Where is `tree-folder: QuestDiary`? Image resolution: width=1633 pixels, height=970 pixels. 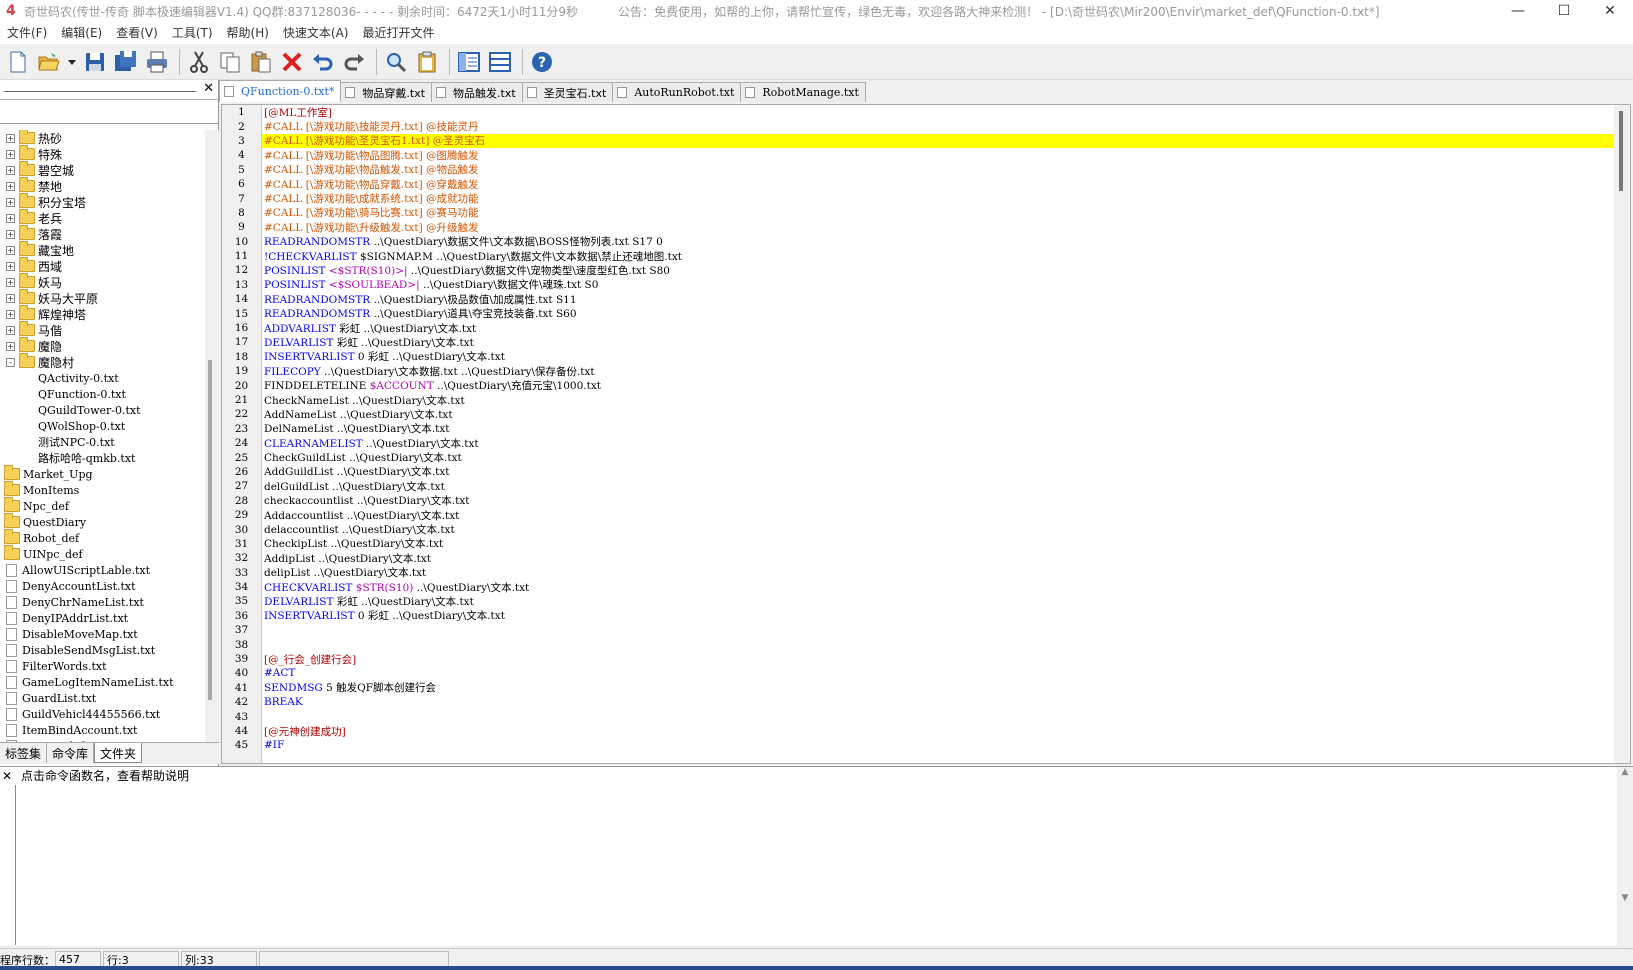
tree-folder: QuestDiary is located at coordinates (102, 521).